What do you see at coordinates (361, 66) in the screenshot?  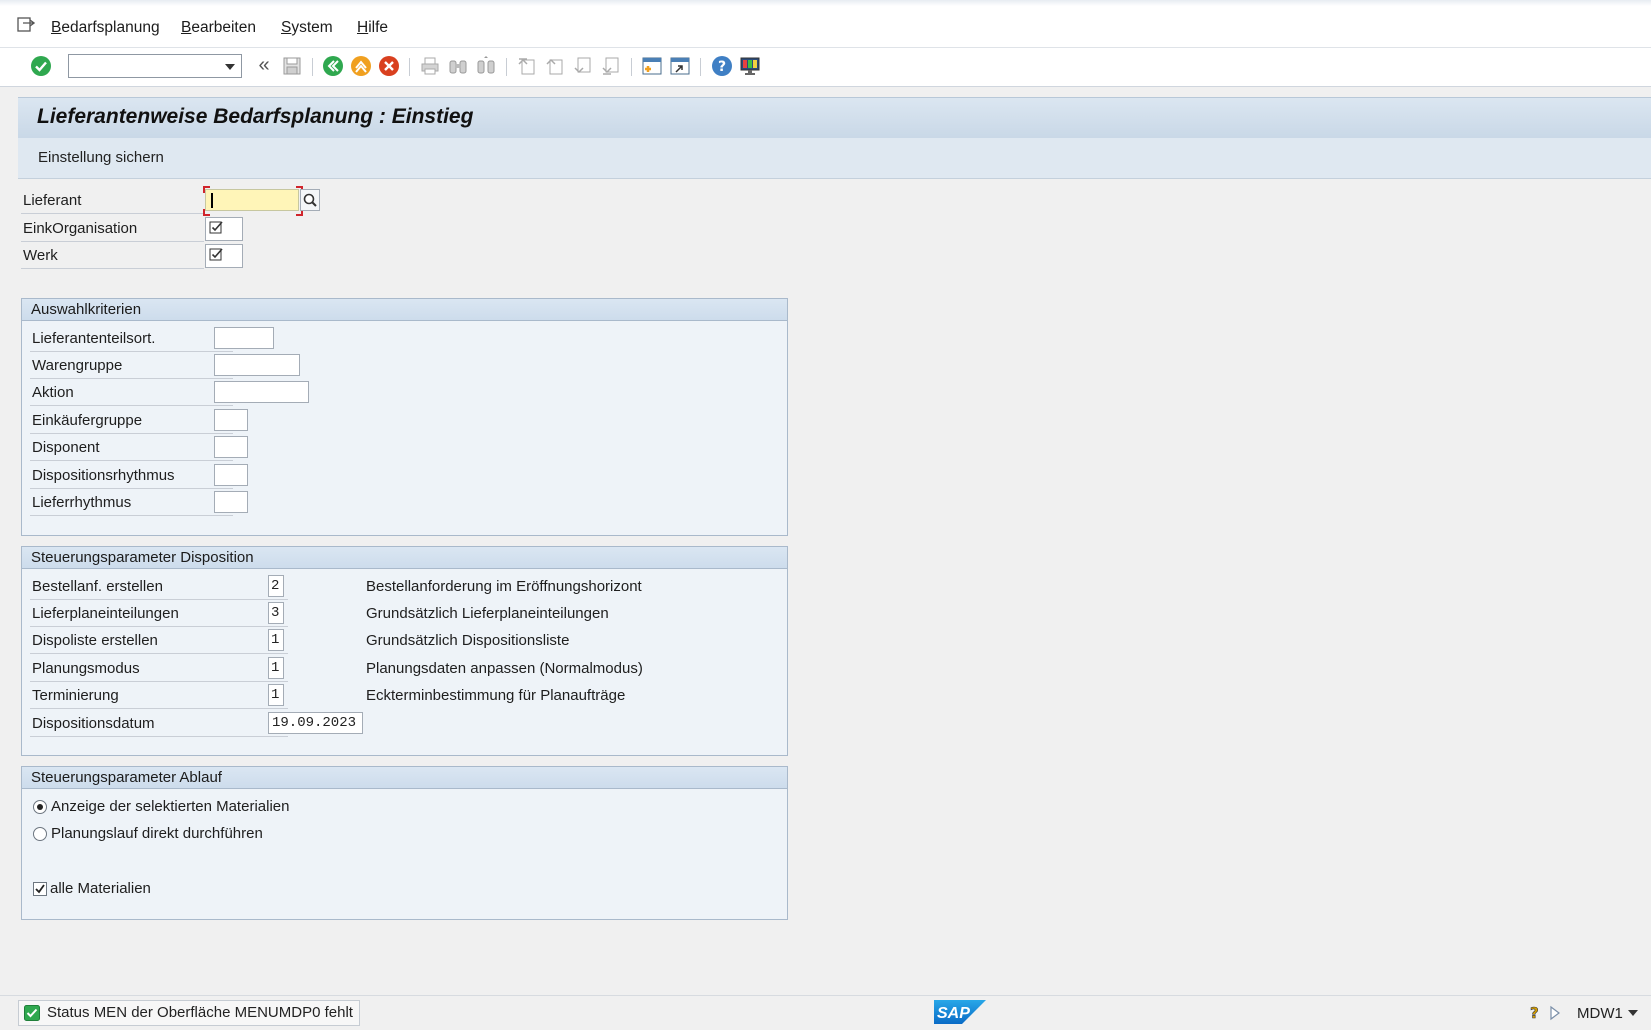 I see `exit-icon` at bounding box center [361, 66].